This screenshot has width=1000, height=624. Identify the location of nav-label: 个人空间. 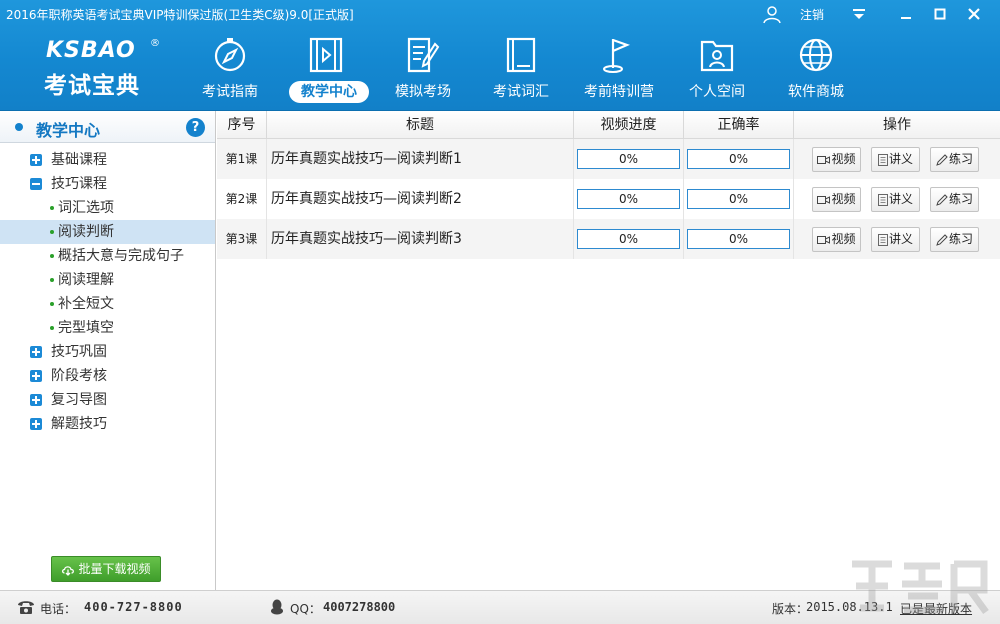
(717, 92).